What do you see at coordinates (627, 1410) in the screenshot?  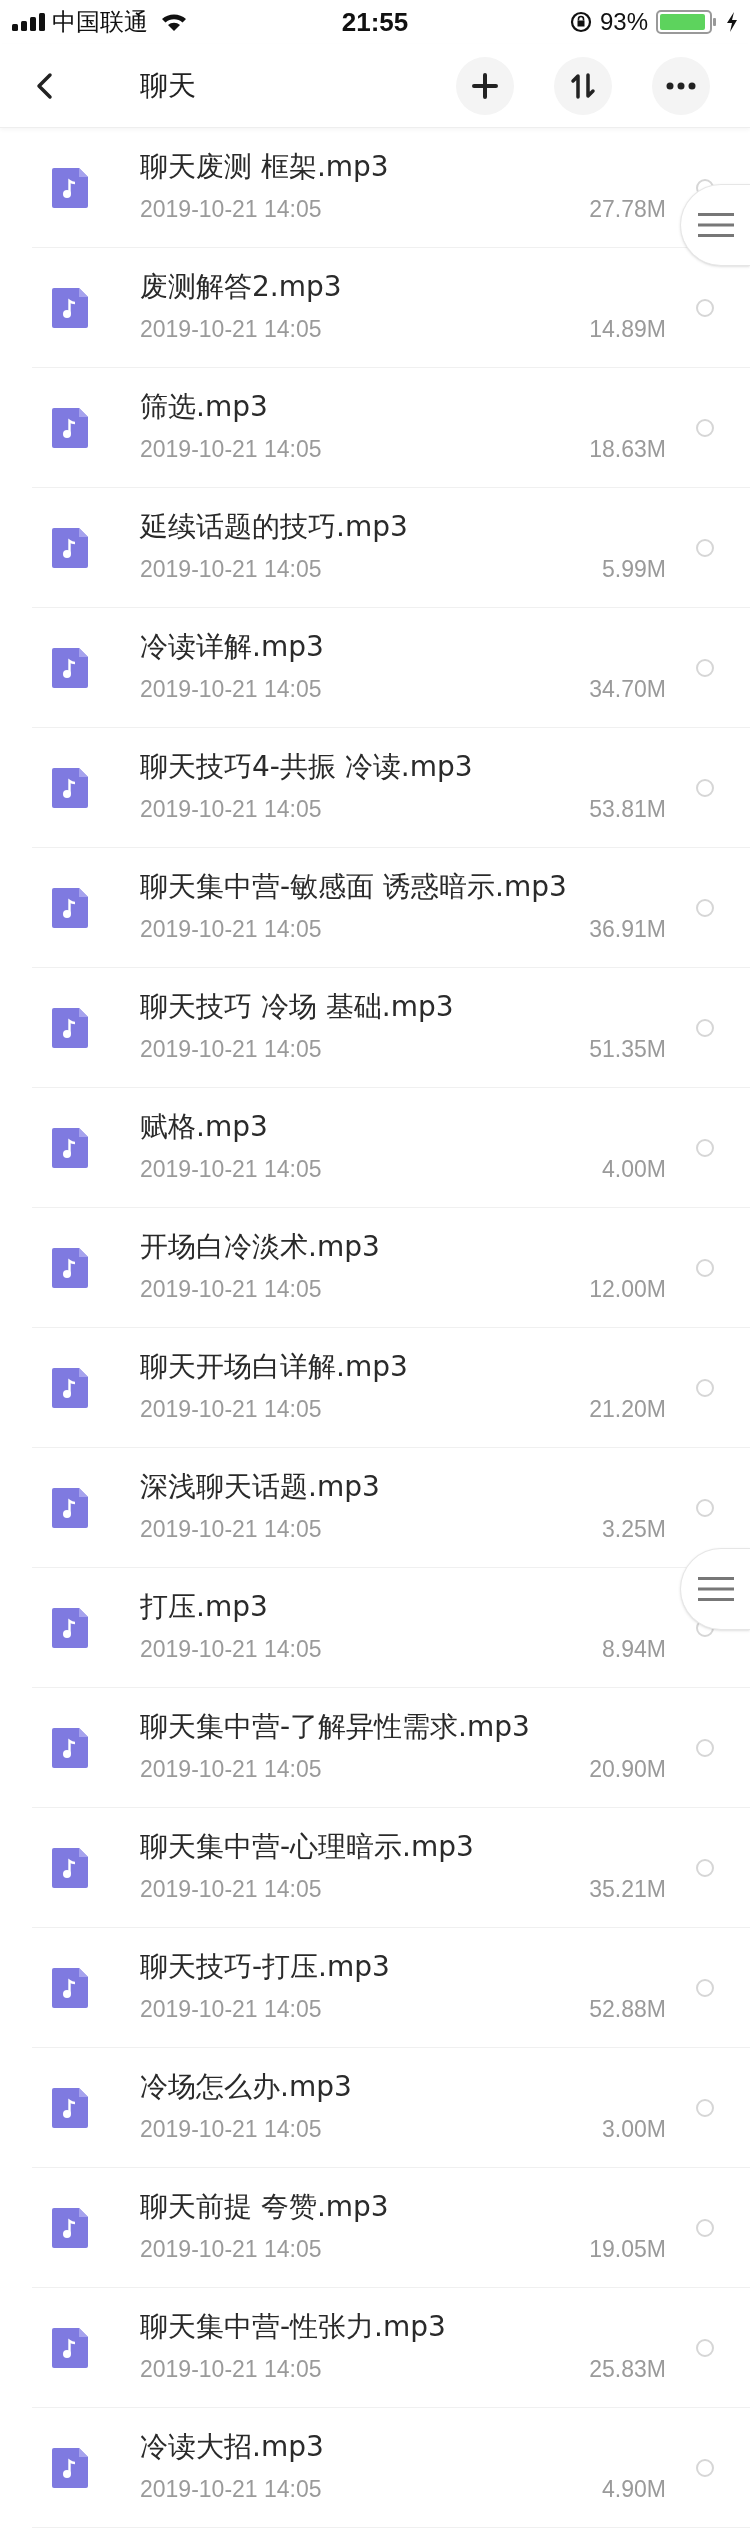 I see `file-size: 21.20M` at bounding box center [627, 1410].